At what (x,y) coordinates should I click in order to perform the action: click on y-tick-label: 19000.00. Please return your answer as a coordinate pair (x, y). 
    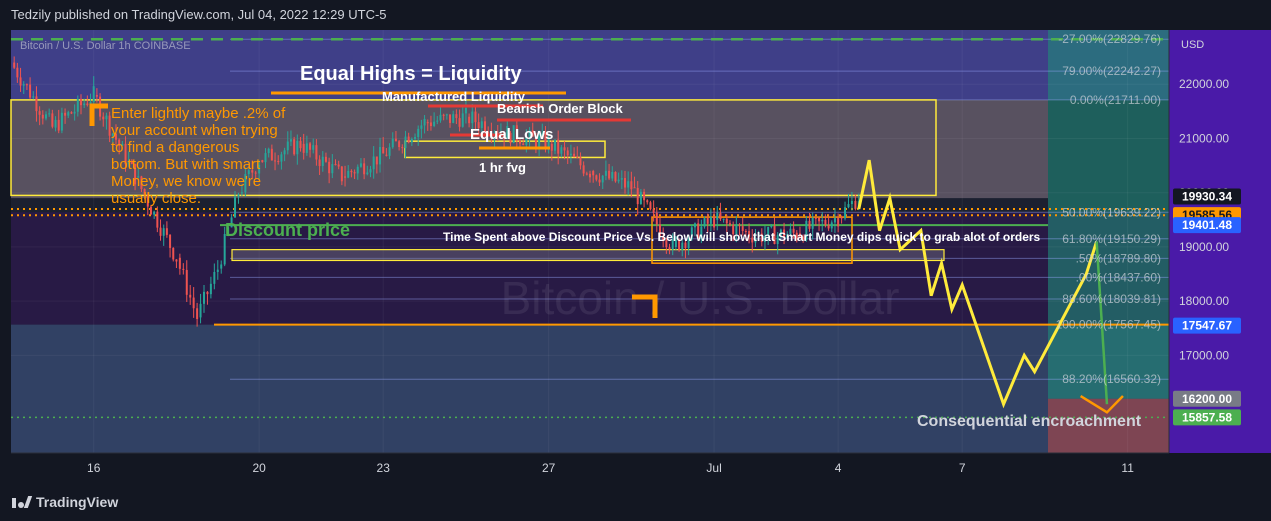
    Looking at the image, I should click on (1204, 247).